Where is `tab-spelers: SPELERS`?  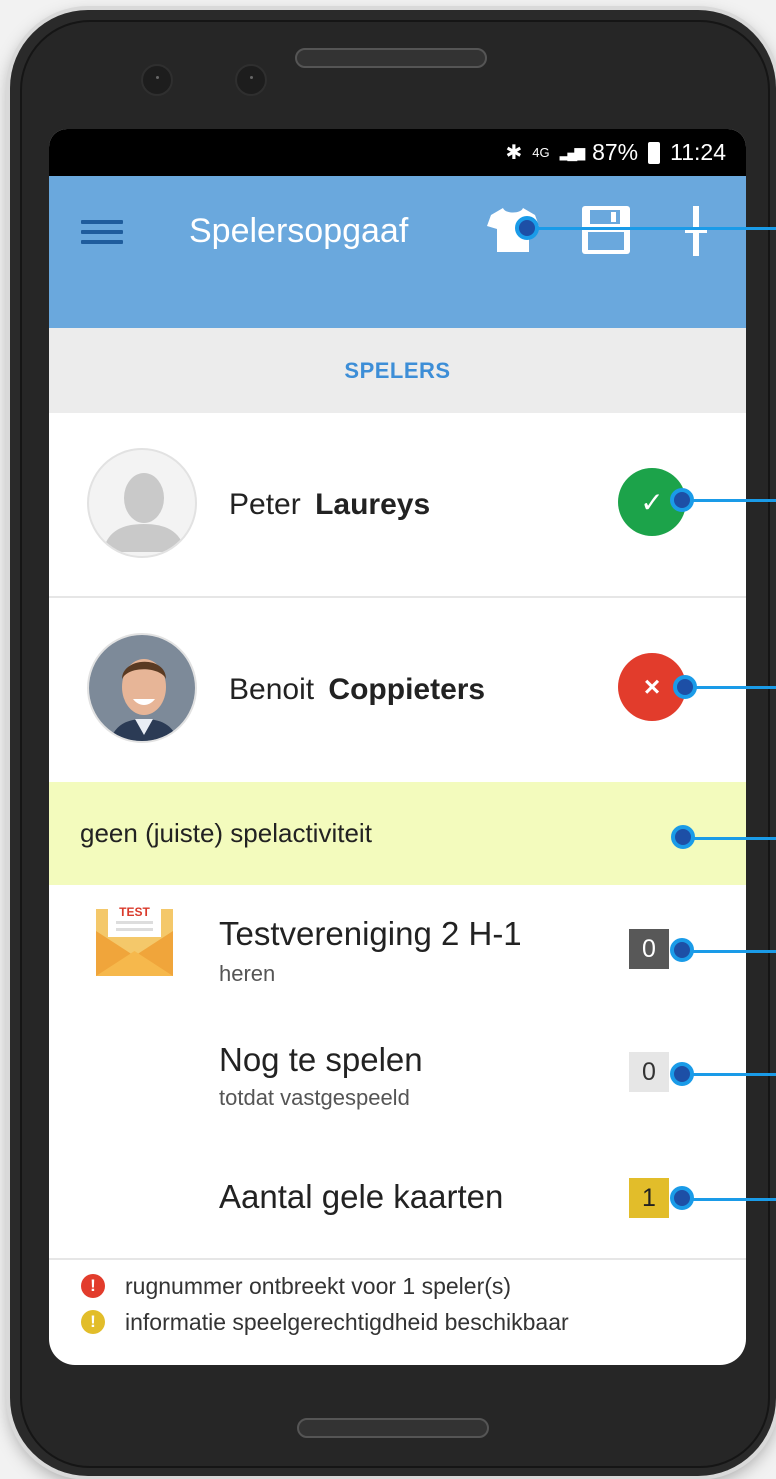
tab-spelers: SPELERS is located at coordinates (397, 371).